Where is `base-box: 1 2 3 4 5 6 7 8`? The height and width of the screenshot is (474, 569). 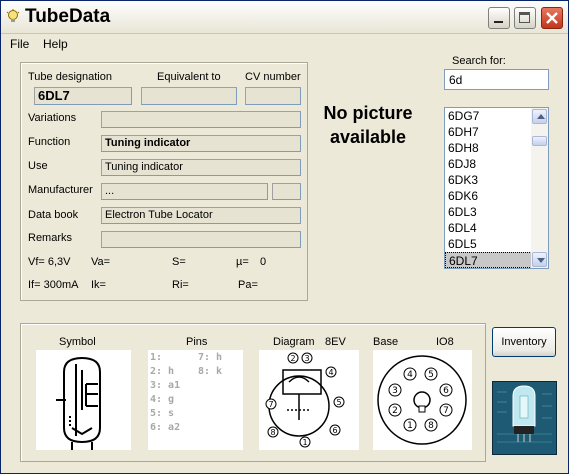 base-box: 1 2 3 4 5 6 7 8 is located at coordinates (422, 400).